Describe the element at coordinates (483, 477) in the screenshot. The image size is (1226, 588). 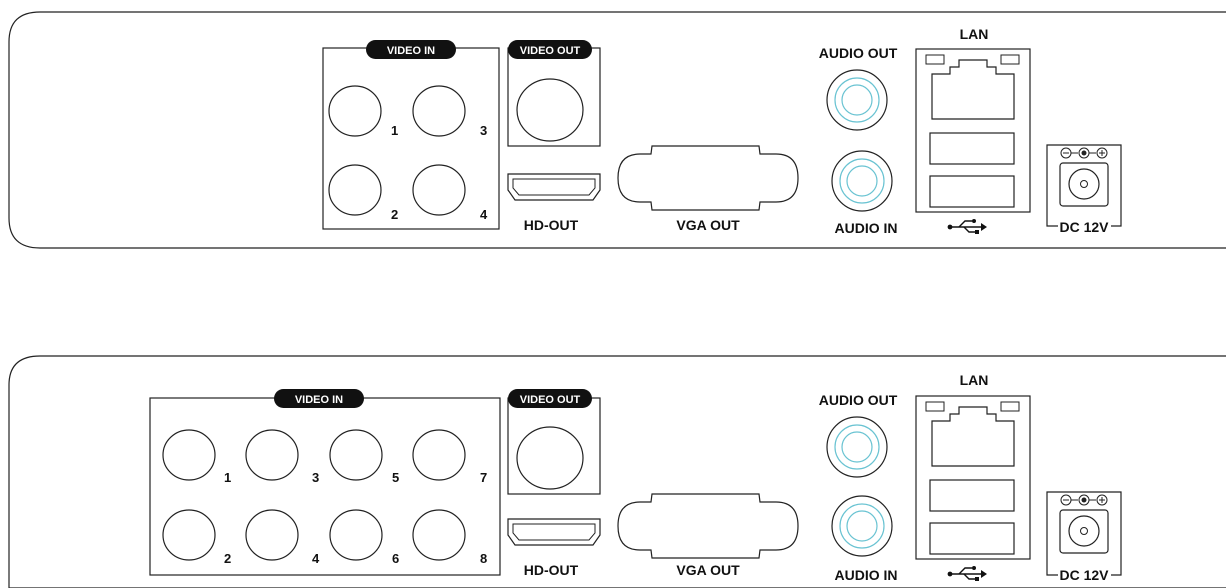
I see `channel-number: 7` at that location.